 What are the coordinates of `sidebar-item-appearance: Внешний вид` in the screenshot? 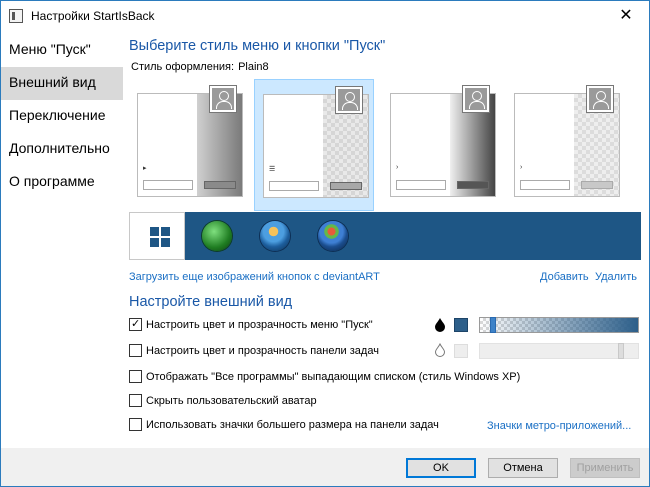 It's located at (62, 83).